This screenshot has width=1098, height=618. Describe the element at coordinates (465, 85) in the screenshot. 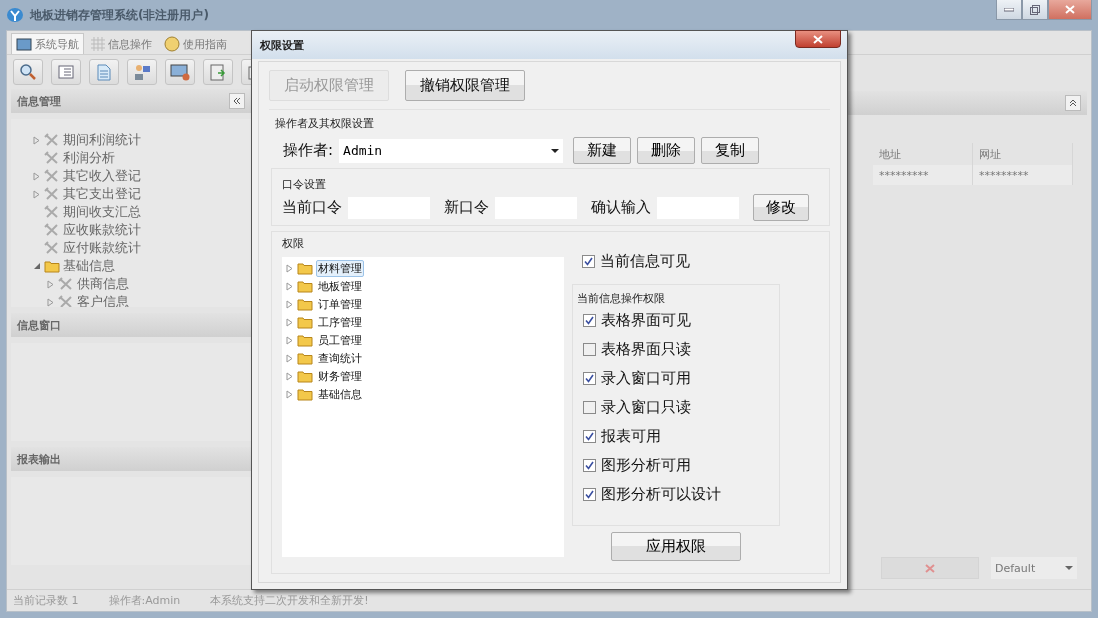

I see `action-button: 撤销权限管理` at that location.